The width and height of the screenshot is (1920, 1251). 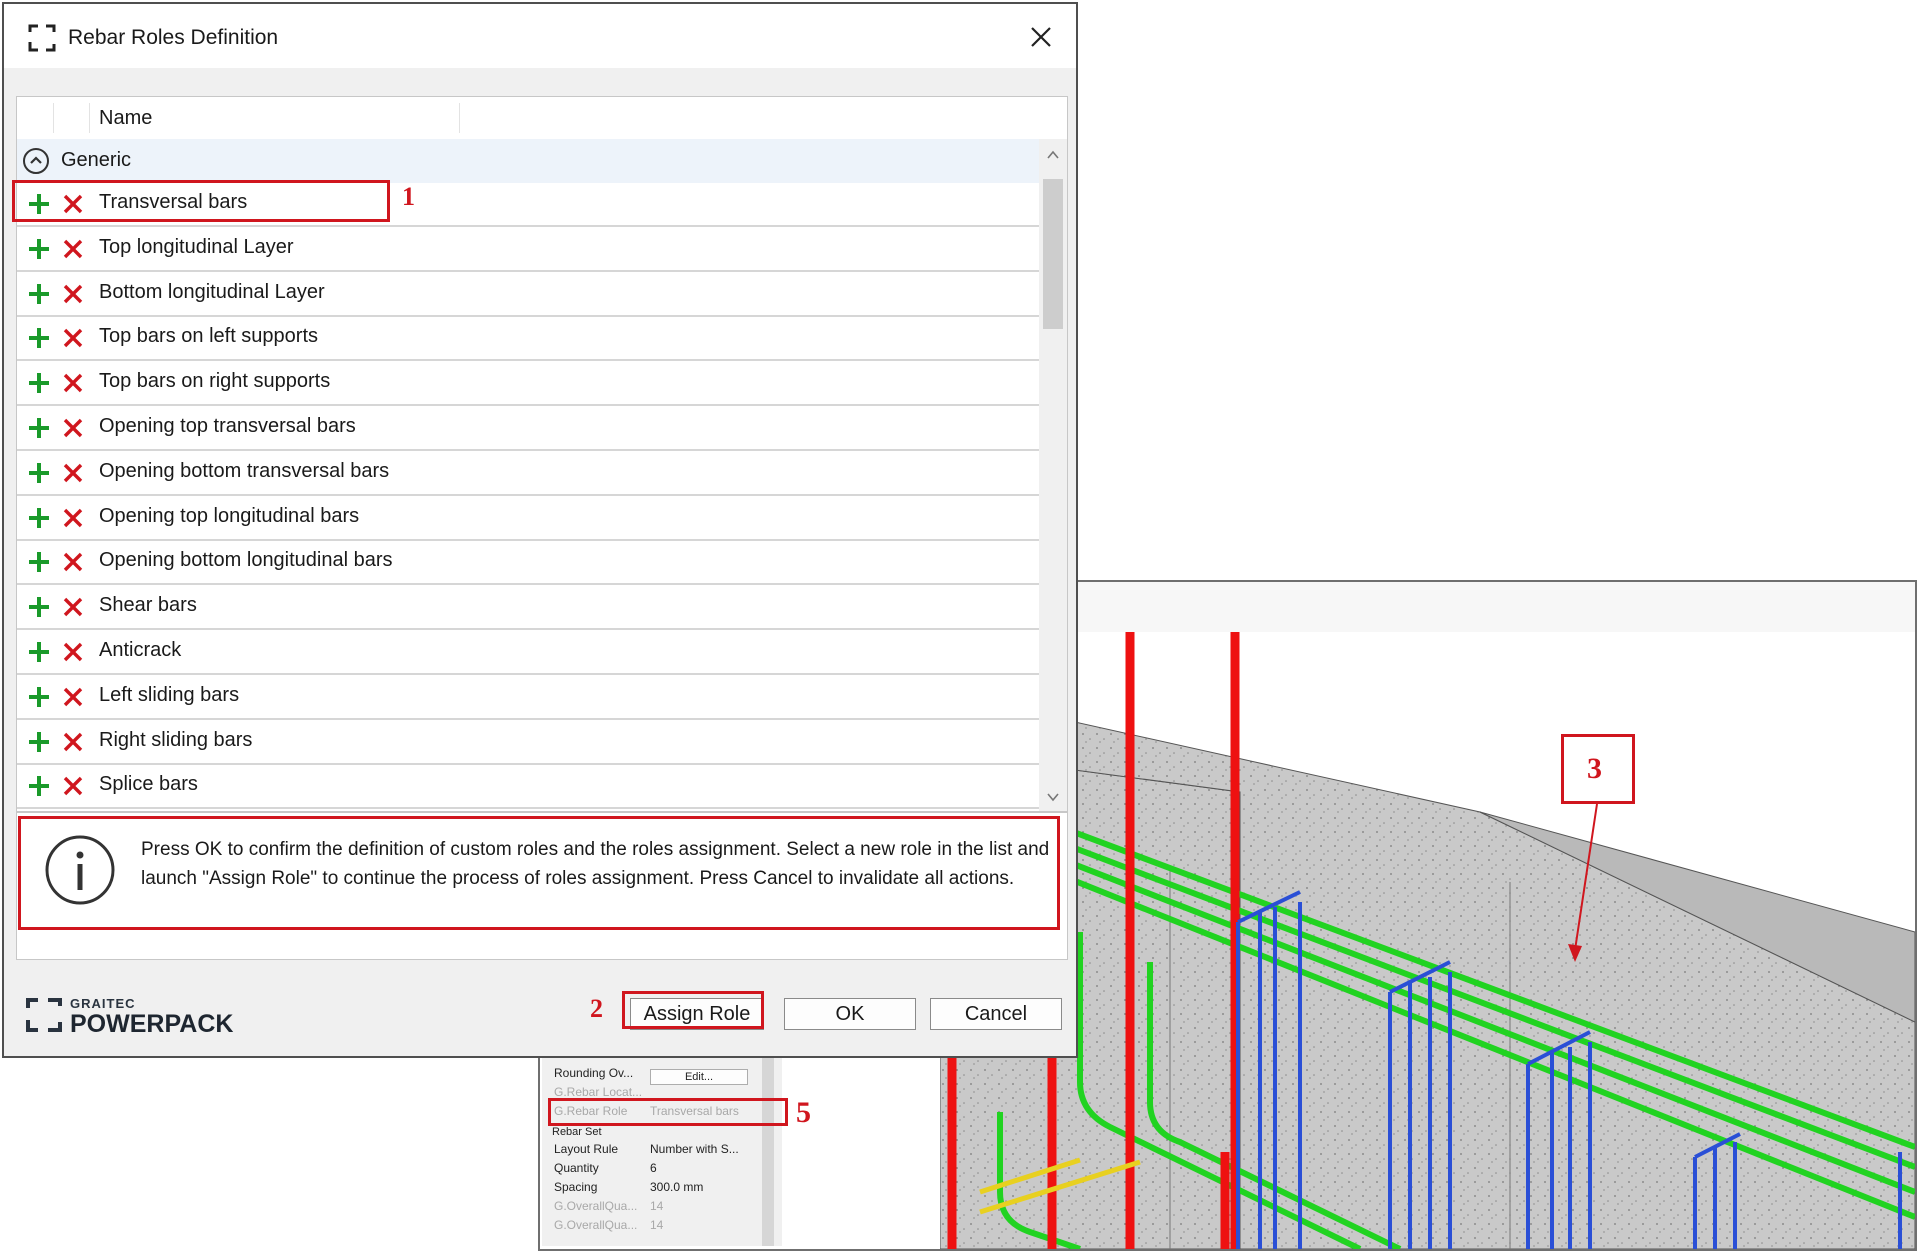 I want to click on property-row-quantity: Quantity 6, so click(x=654, y=1168).